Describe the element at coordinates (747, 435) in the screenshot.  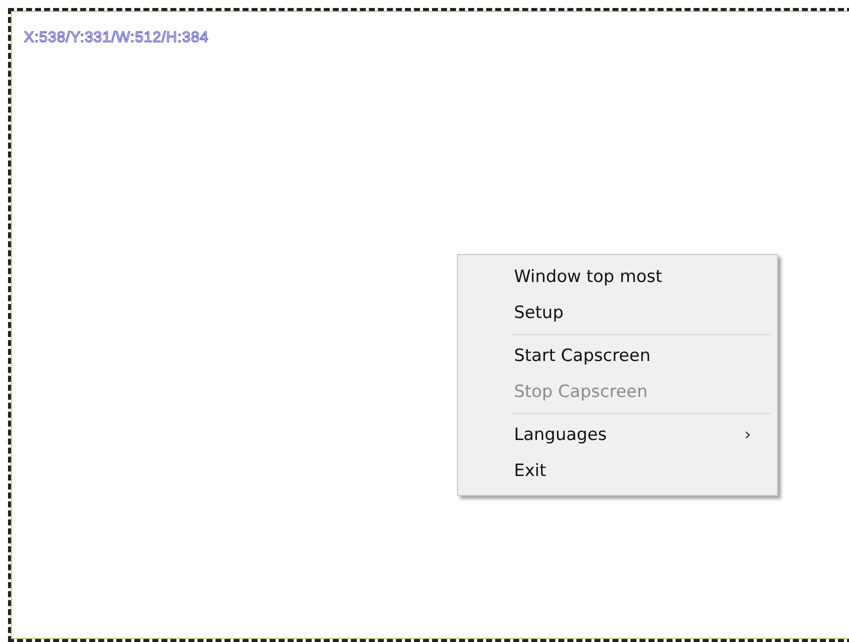
I see `submenu-arrow: ›` at that location.